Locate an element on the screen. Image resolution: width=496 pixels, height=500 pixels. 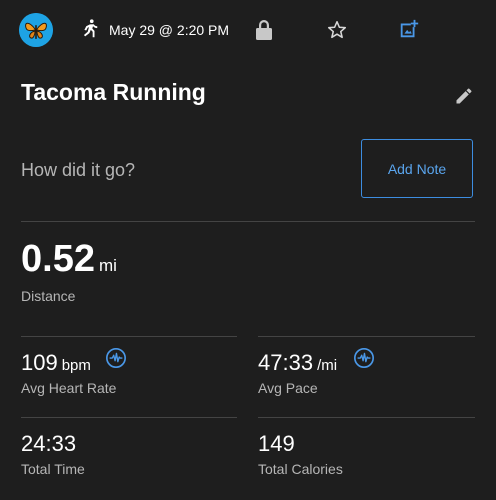
top-bar: May 29 @ 2:20 PM is located at coordinates (248, 31).